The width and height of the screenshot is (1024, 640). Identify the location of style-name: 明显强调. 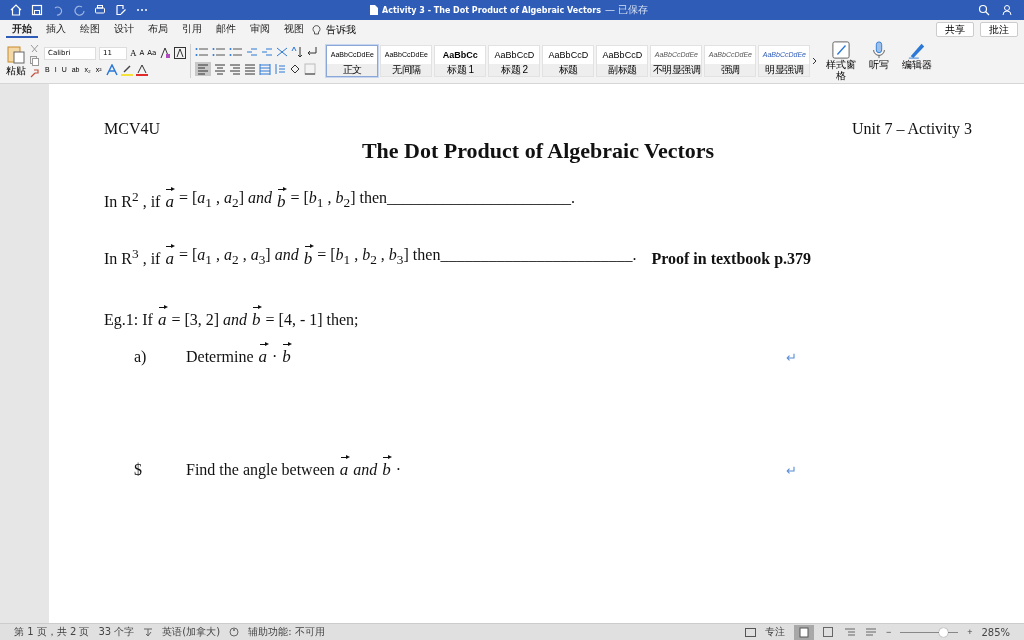
(784, 70).